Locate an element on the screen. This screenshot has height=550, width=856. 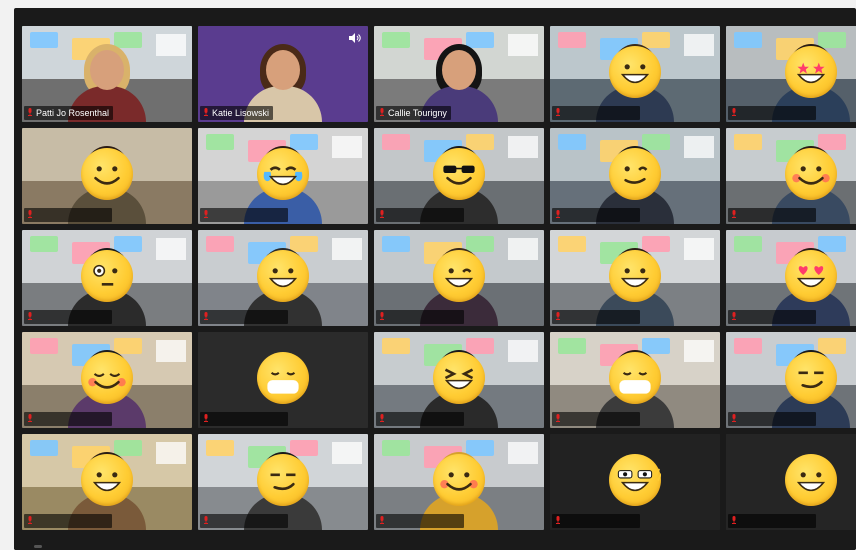
participant-name-label: Callie Tourigny is located at coordinates (413, 113).